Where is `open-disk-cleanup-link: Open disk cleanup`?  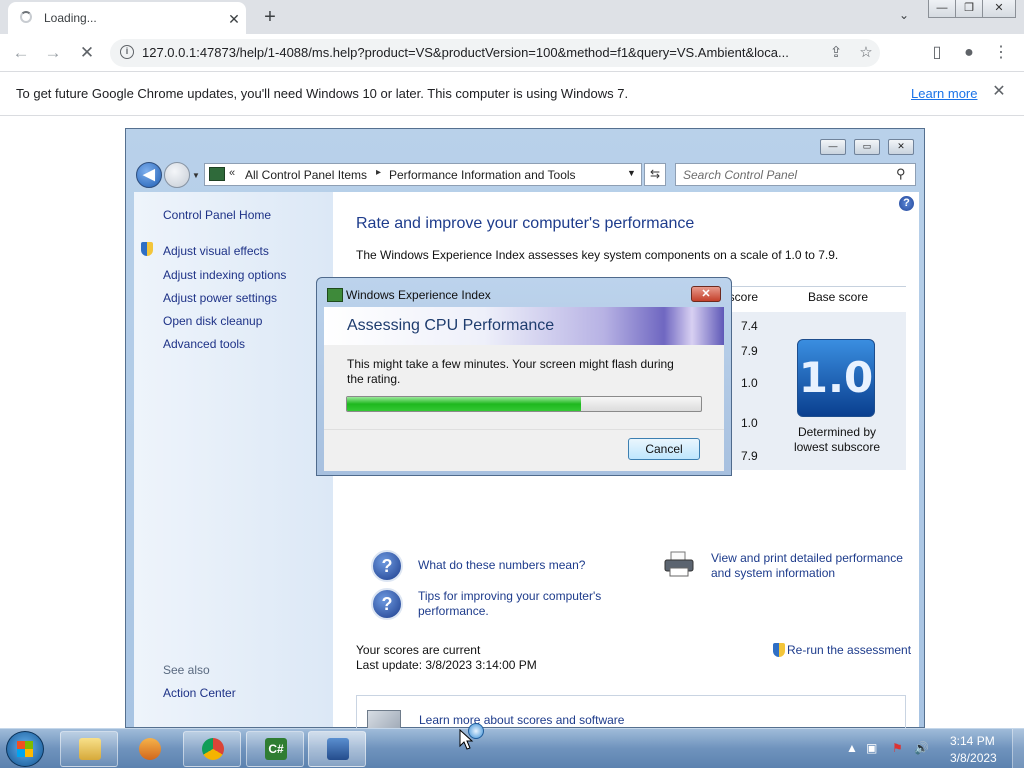 open-disk-cleanup-link: Open disk cleanup is located at coordinates (212, 321).